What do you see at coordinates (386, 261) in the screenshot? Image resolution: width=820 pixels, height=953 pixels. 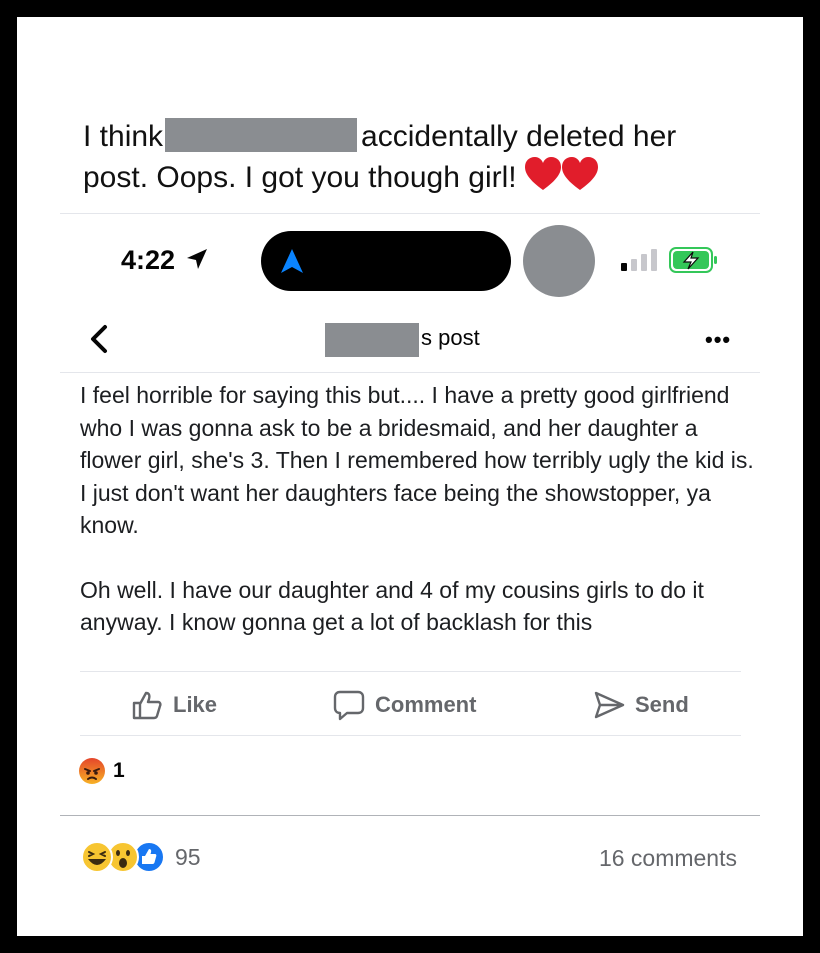 I see `dynamic-island` at bounding box center [386, 261].